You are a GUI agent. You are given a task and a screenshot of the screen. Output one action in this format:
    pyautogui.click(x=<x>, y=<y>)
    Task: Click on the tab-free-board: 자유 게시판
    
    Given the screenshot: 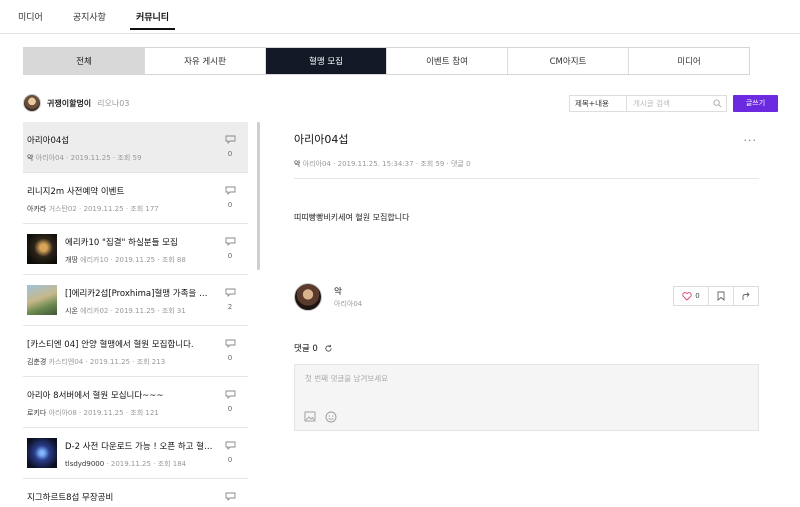 What is the action you would take?
    pyautogui.click(x=205, y=61)
    